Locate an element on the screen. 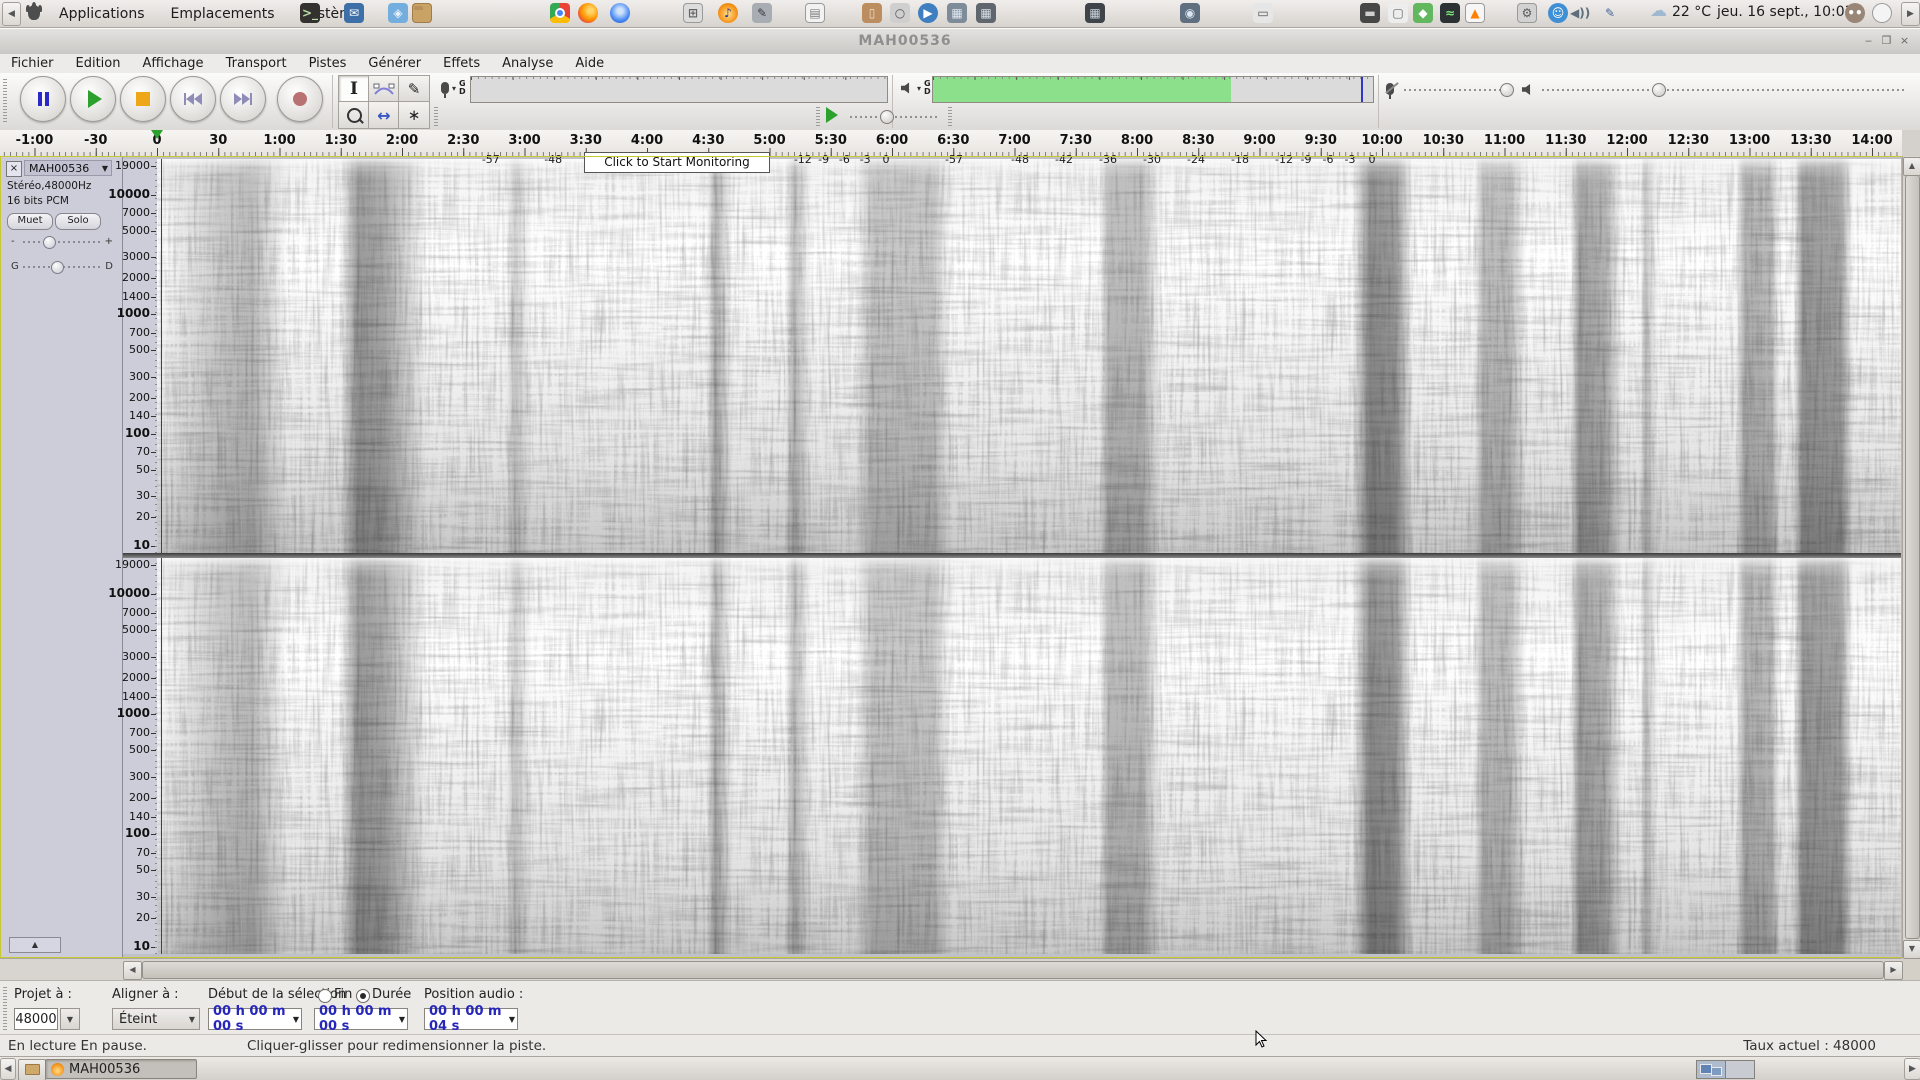  solo-button: Solo is located at coordinates (78, 221).